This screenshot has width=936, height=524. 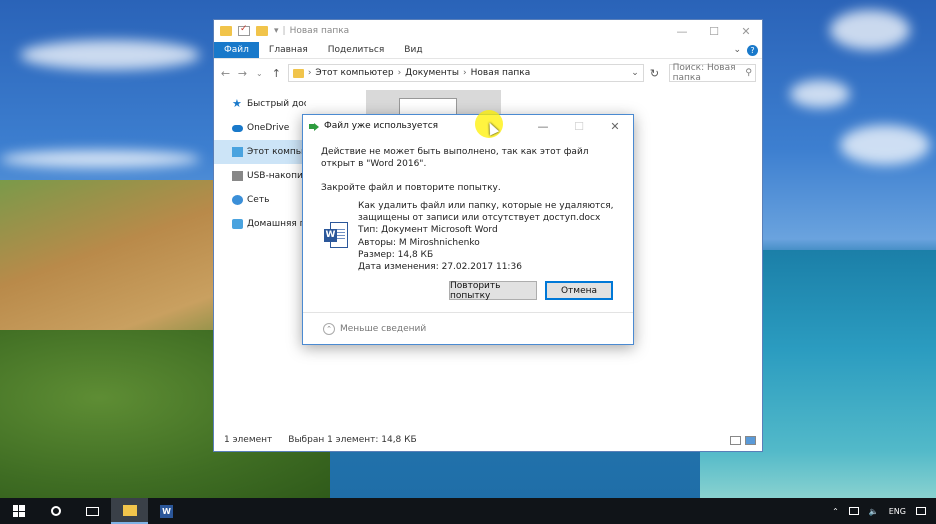 I want to click on close-button: ✕, so click(x=746, y=31).